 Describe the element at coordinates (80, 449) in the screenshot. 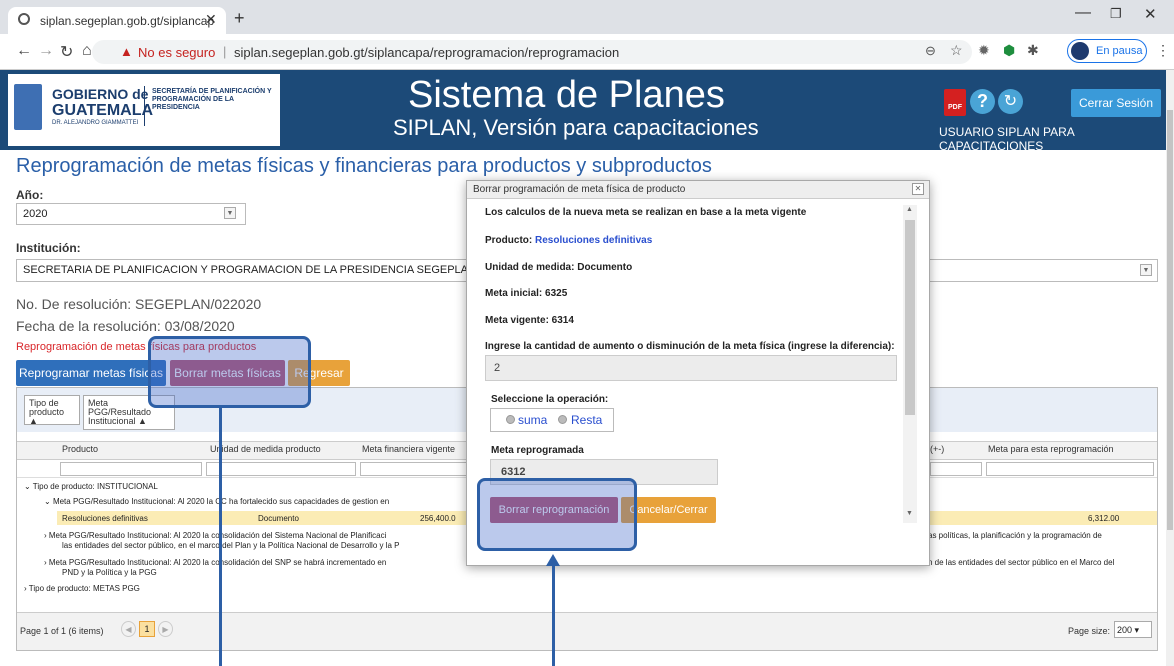

I see `col-header-producto: Producto` at that location.